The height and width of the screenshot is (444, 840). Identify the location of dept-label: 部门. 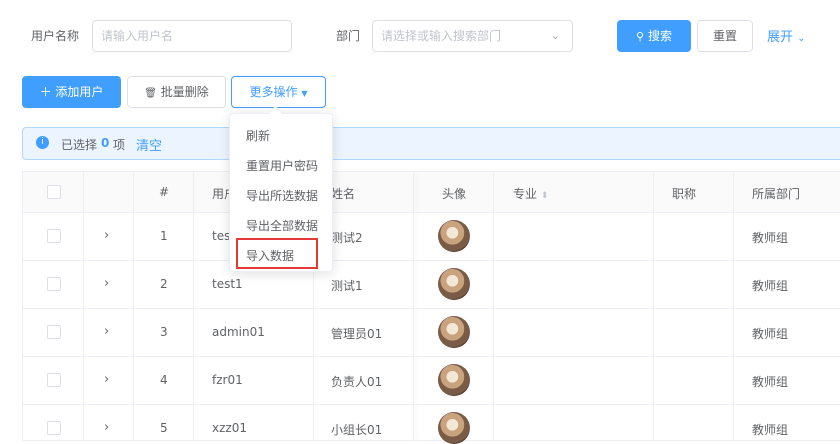
(348, 36).